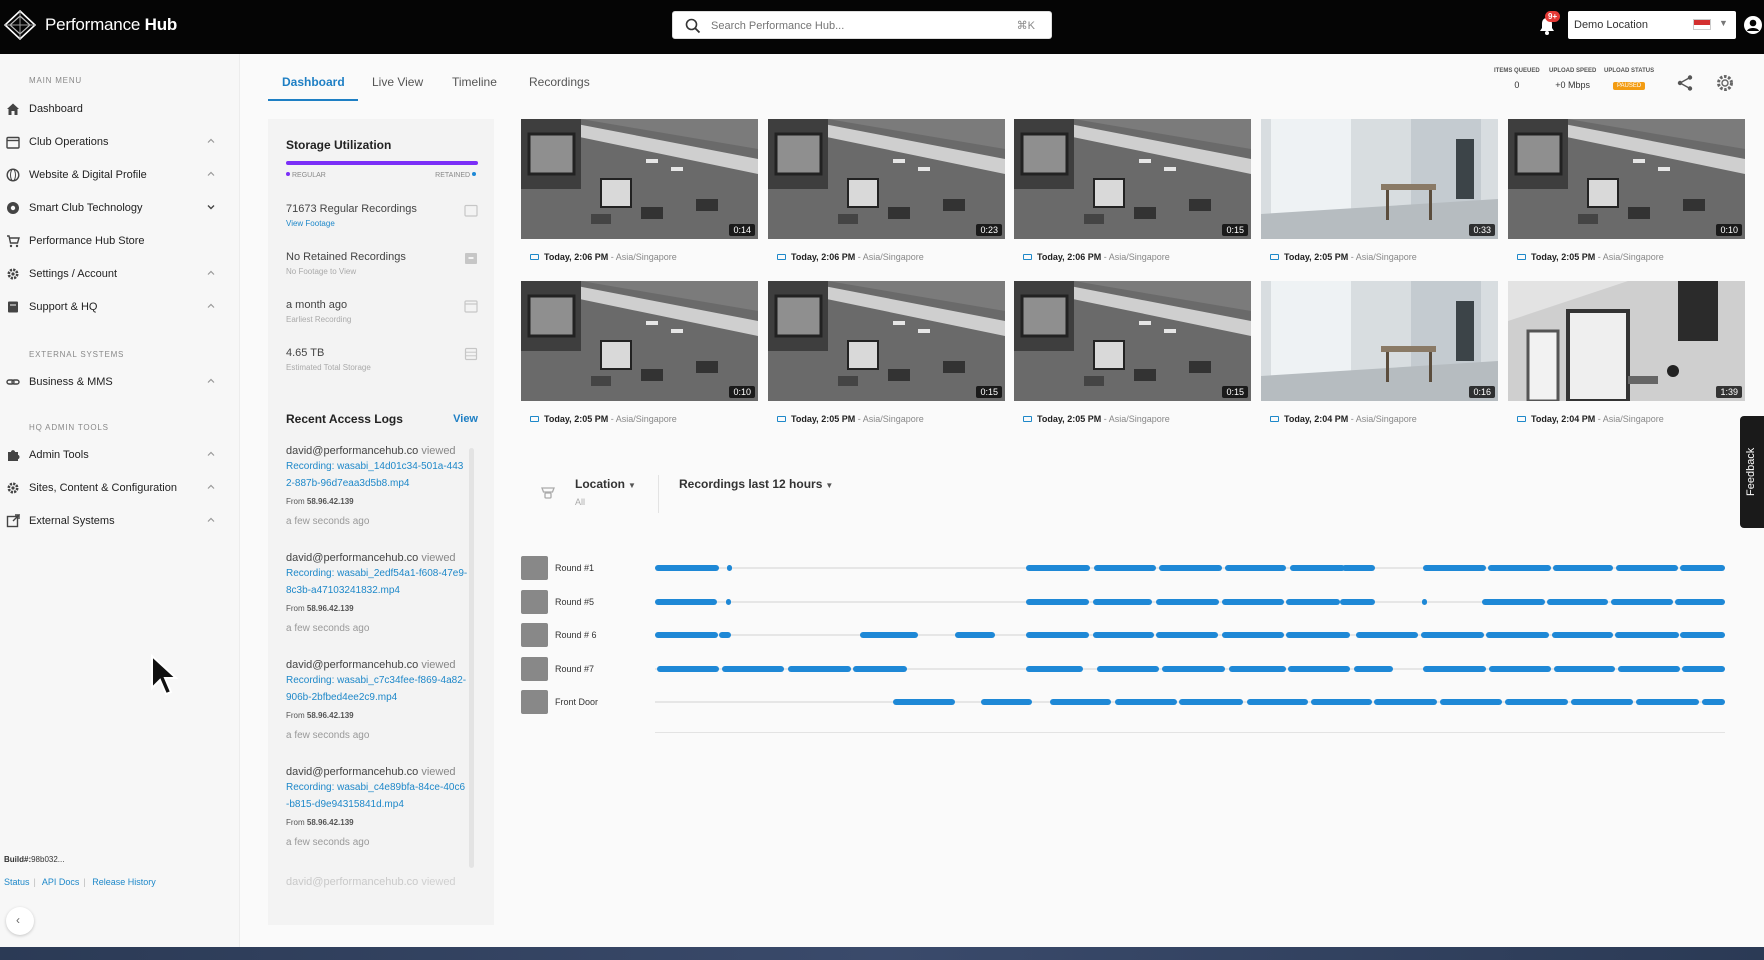  Describe the element at coordinates (111, 521) in the screenshot. I see `sidebar-item-external-systems: External Systems` at that location.